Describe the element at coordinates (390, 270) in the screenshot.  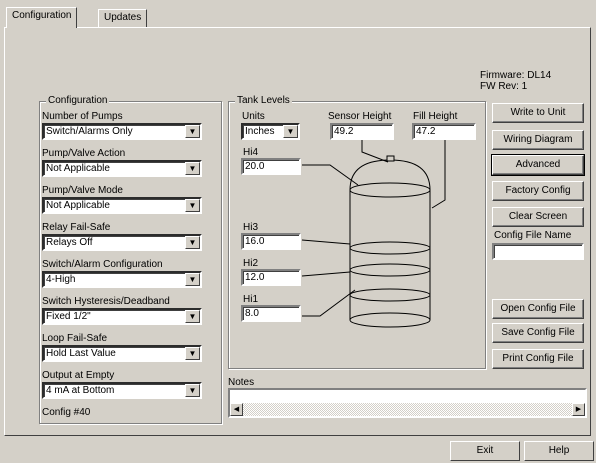
I see `hi2-level-ring` at that location.